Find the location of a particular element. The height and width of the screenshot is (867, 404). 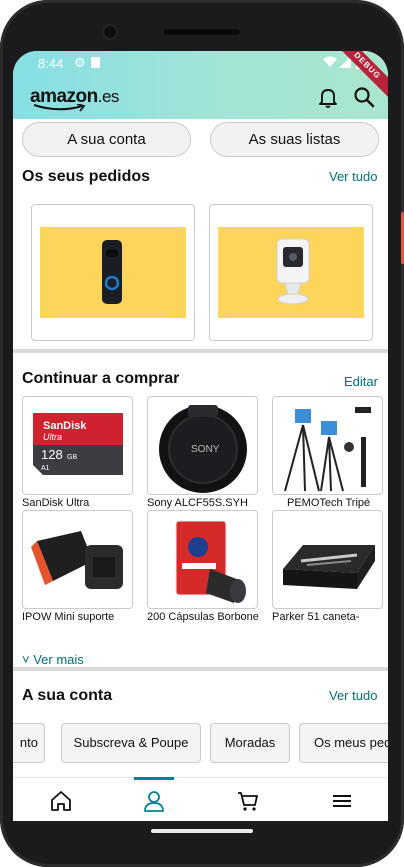

product-label: SanDisk Ultra is located at coordinates (80, 503).